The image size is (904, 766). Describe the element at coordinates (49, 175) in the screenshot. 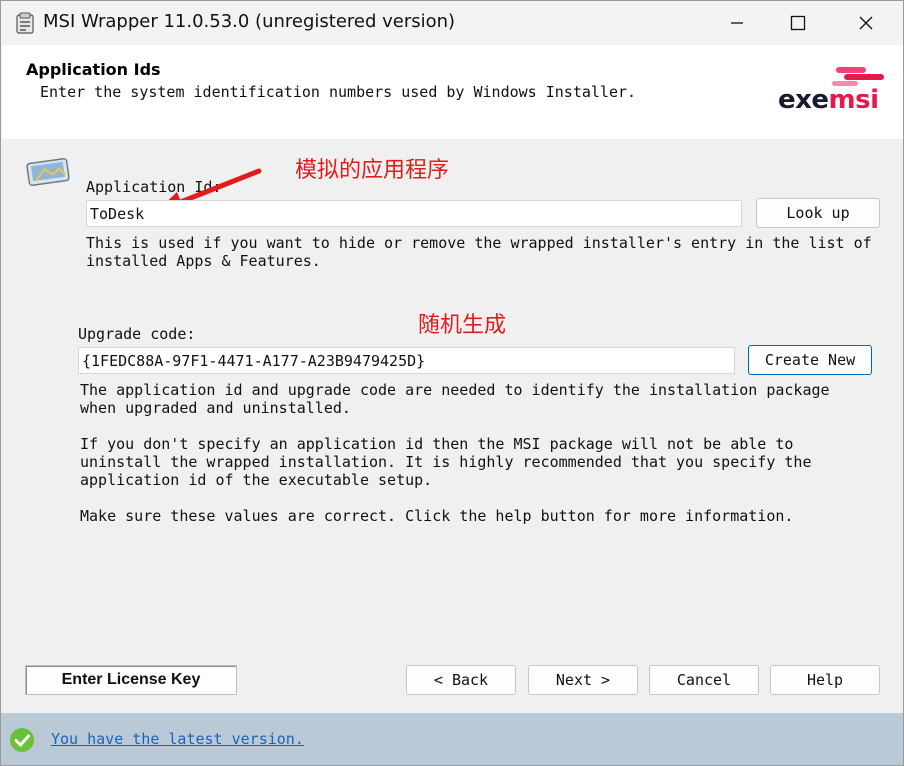

I see `application-id-icon` at that location.